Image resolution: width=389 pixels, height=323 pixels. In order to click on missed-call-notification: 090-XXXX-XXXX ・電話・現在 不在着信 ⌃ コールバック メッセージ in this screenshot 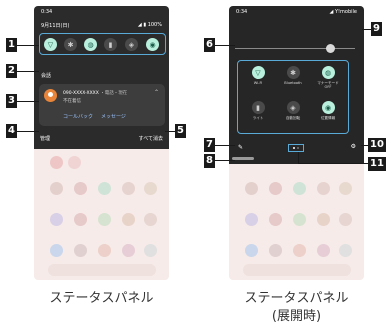, I will do `click(102, 105)`.